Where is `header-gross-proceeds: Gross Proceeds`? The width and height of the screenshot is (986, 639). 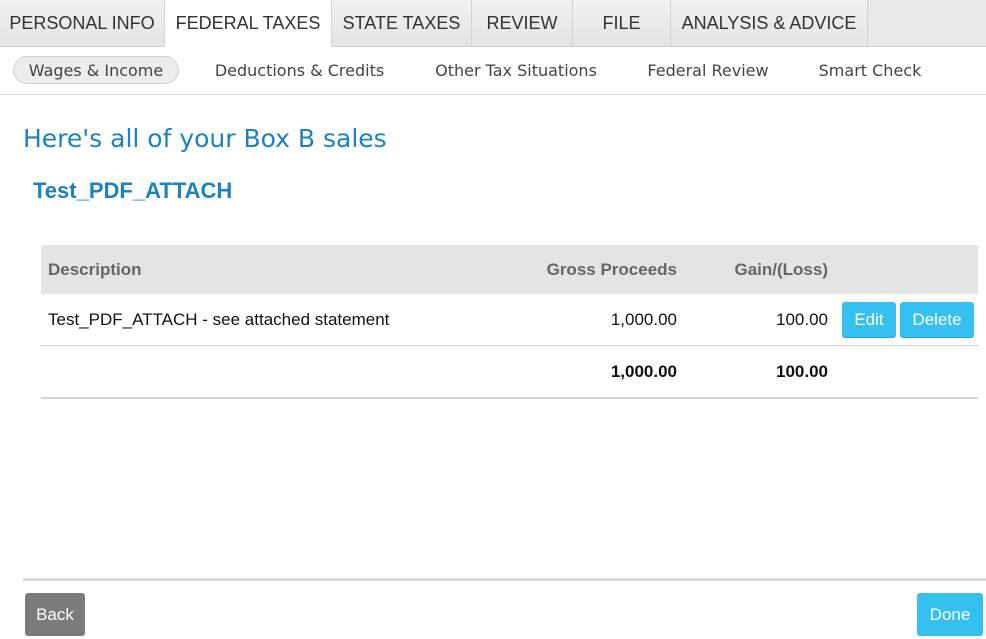 header-gross-proceeds: Gross Proceeds is located at coordinates (611, 269).